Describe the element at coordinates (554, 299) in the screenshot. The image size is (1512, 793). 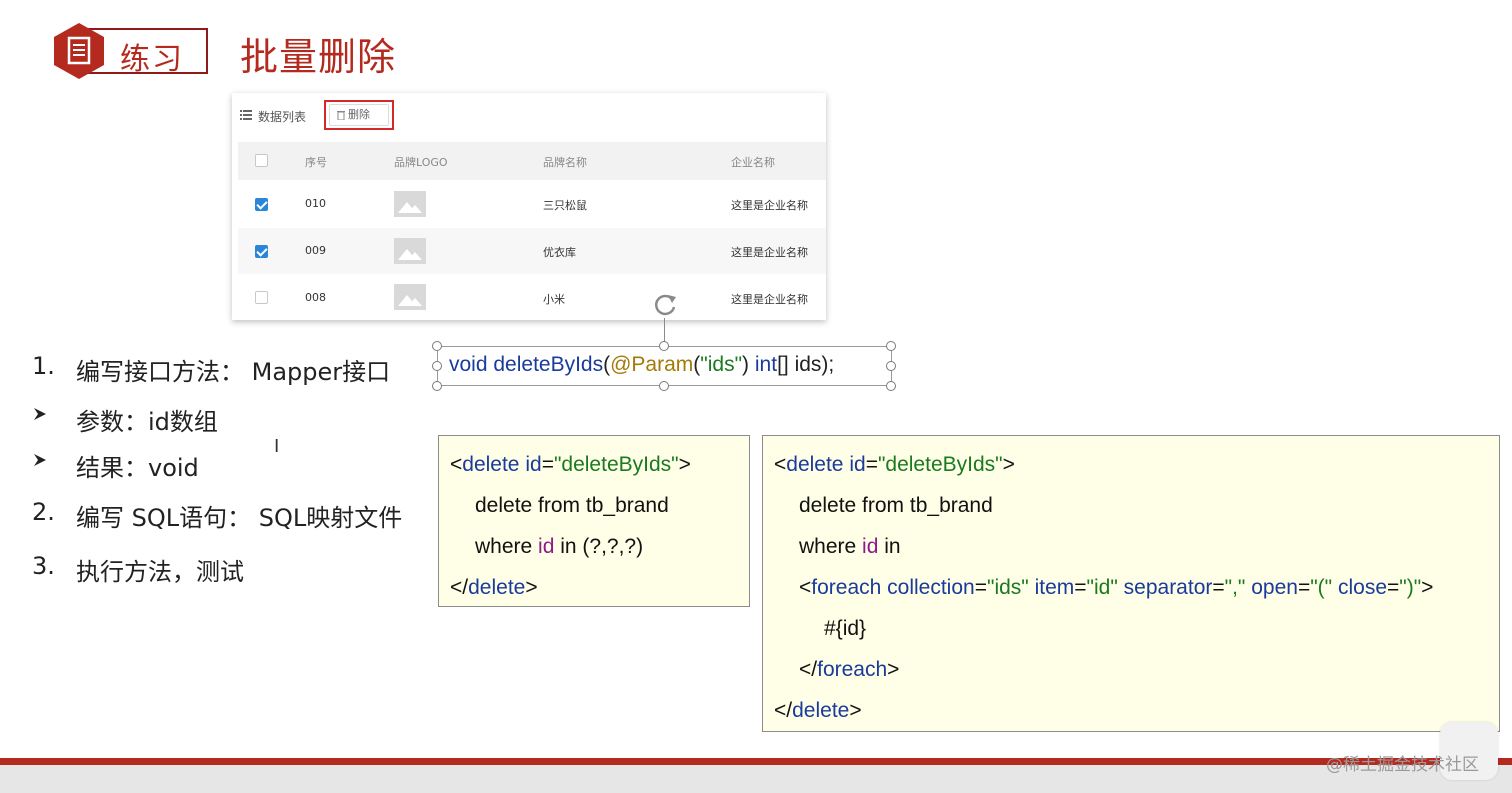
I see `cell-brand: 小米` at that location.